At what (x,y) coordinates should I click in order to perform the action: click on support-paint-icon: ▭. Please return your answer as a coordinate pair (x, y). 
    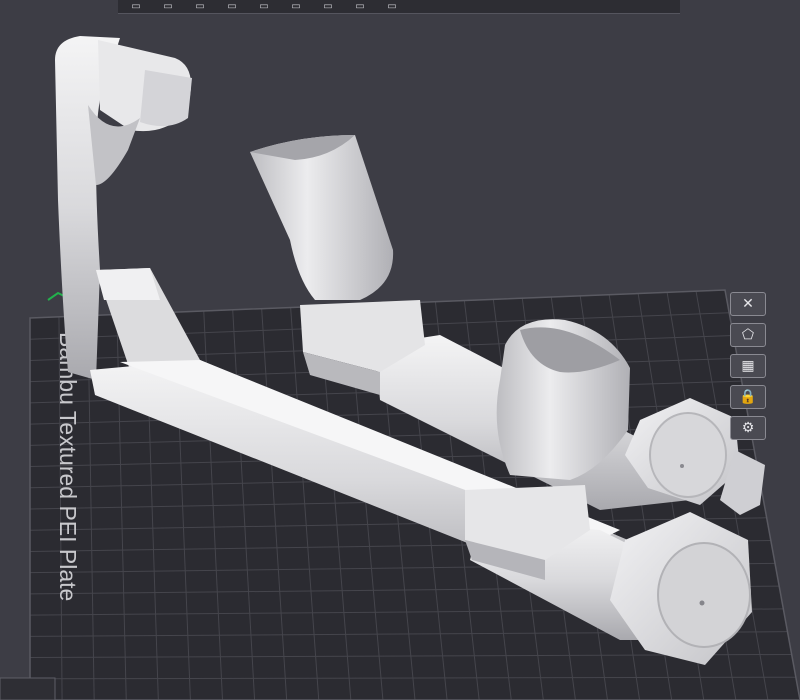
    Looking at the image, I should click on (360, 7).